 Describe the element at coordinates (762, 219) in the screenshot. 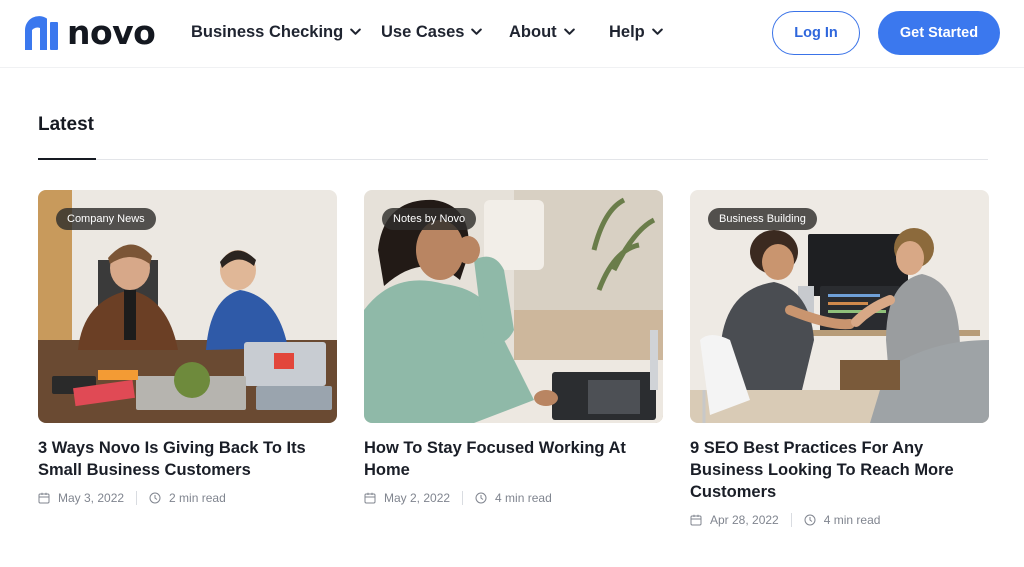

I see `post-category-badge: Business Building` at that location.